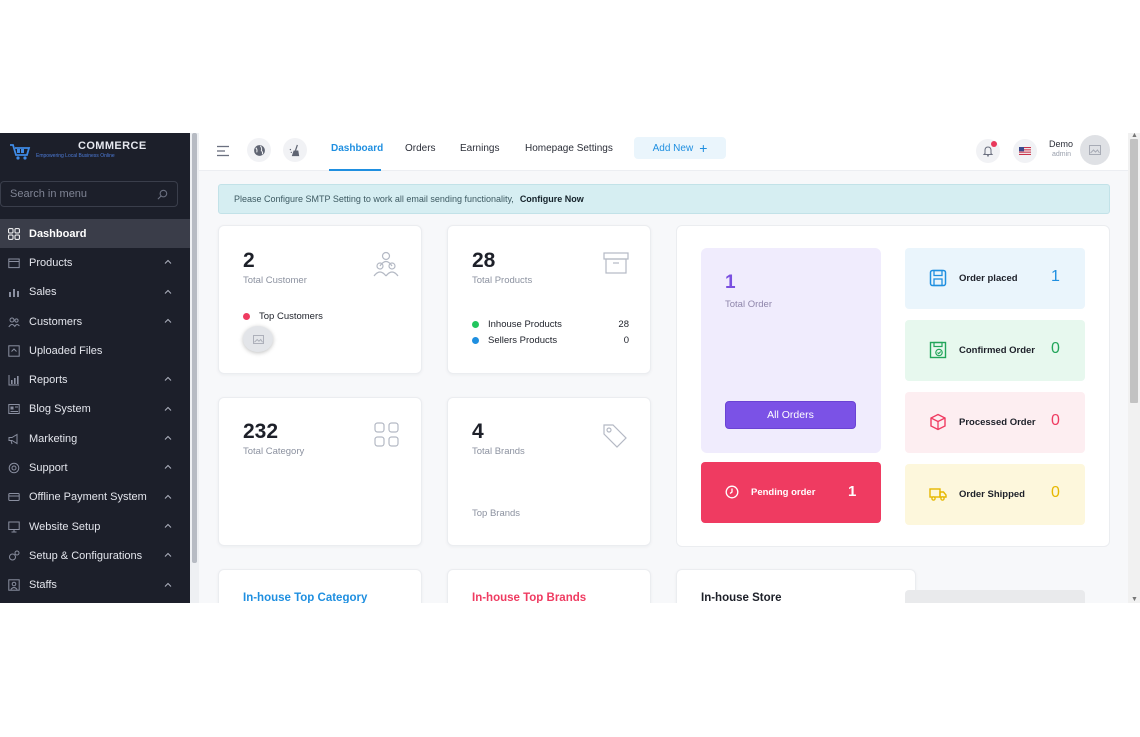 This screenshot has height=737, width=1140. I want to click on pending-order-value: 1, so click(852, 491).